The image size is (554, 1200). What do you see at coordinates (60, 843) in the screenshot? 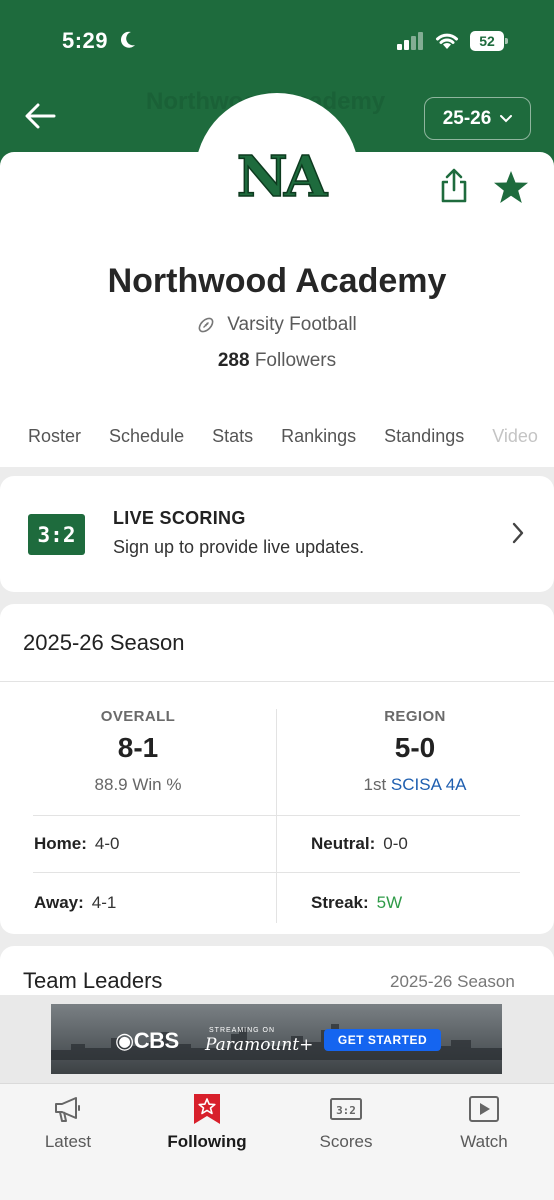
I see `home-label: Home:` at bounding box center [60, 843].